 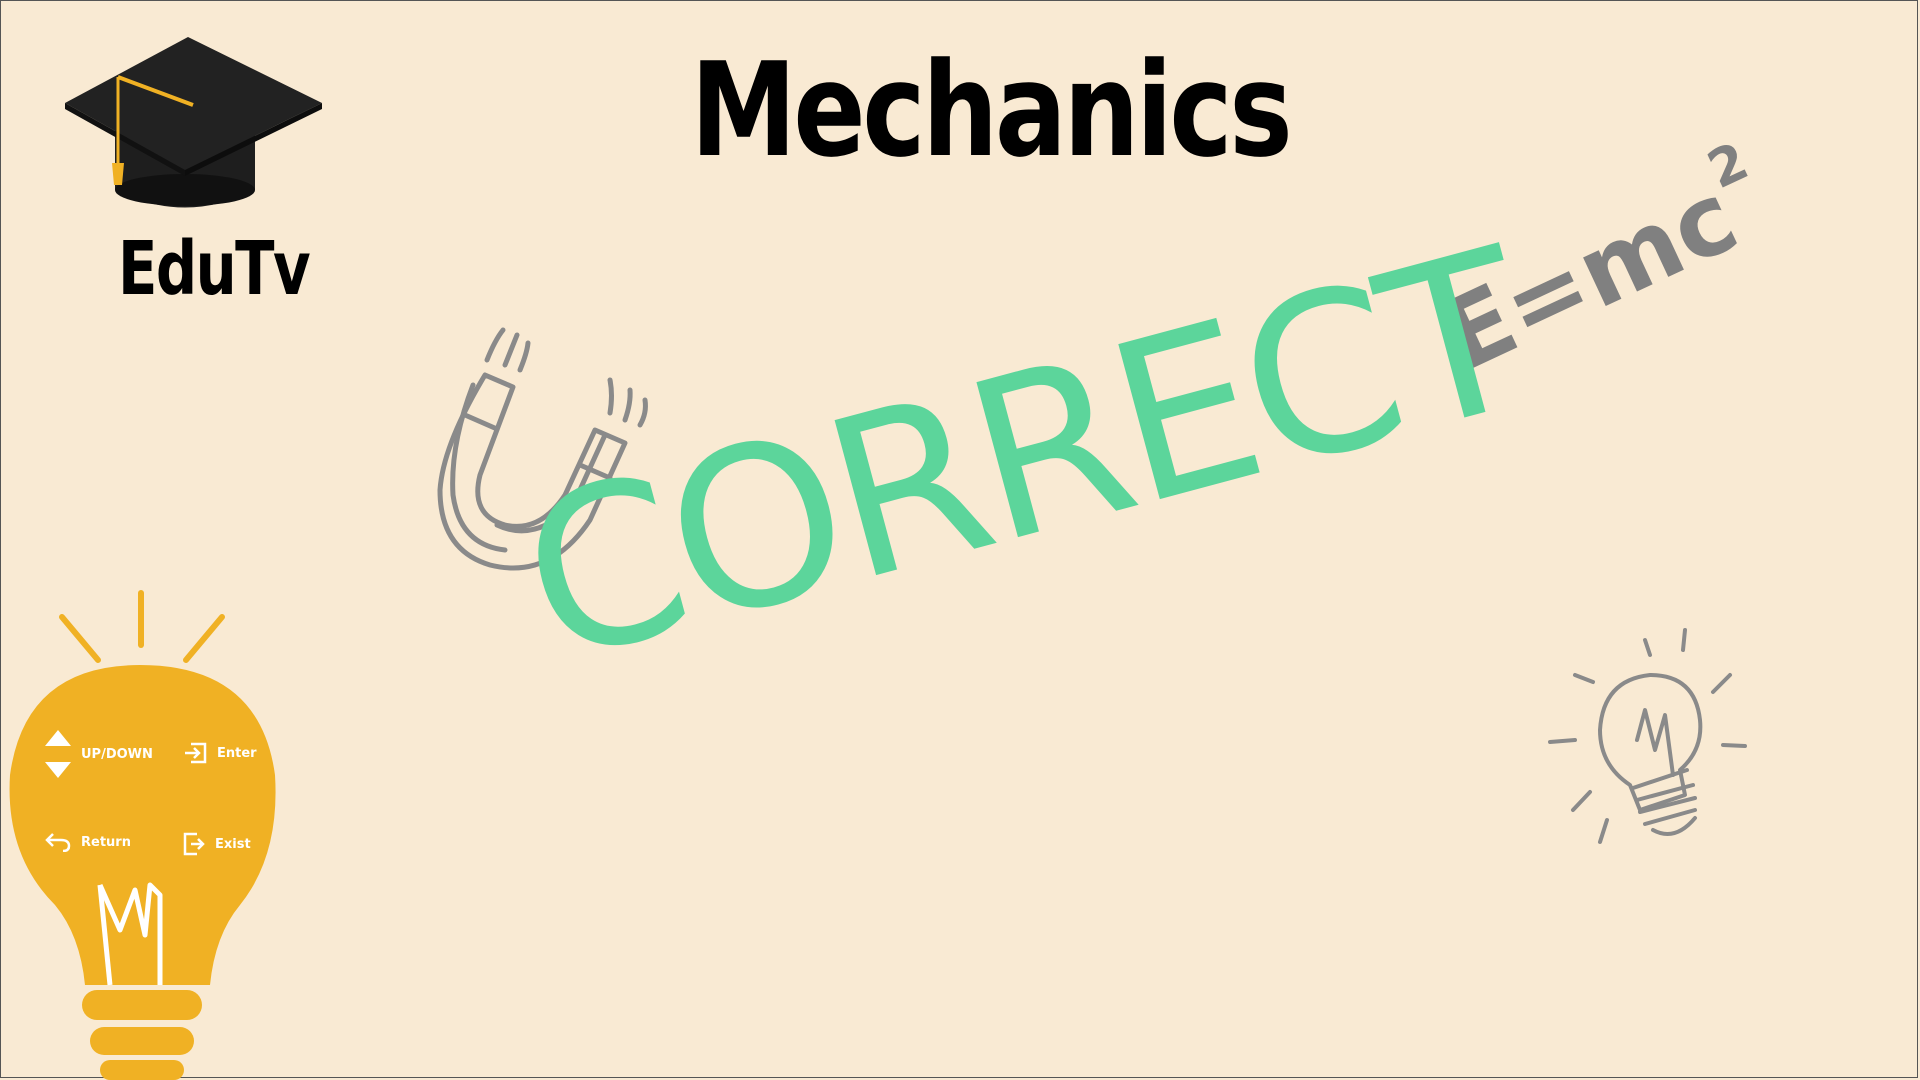 I want to click on control-enter-label: Enter, so click(x=237, y=753).